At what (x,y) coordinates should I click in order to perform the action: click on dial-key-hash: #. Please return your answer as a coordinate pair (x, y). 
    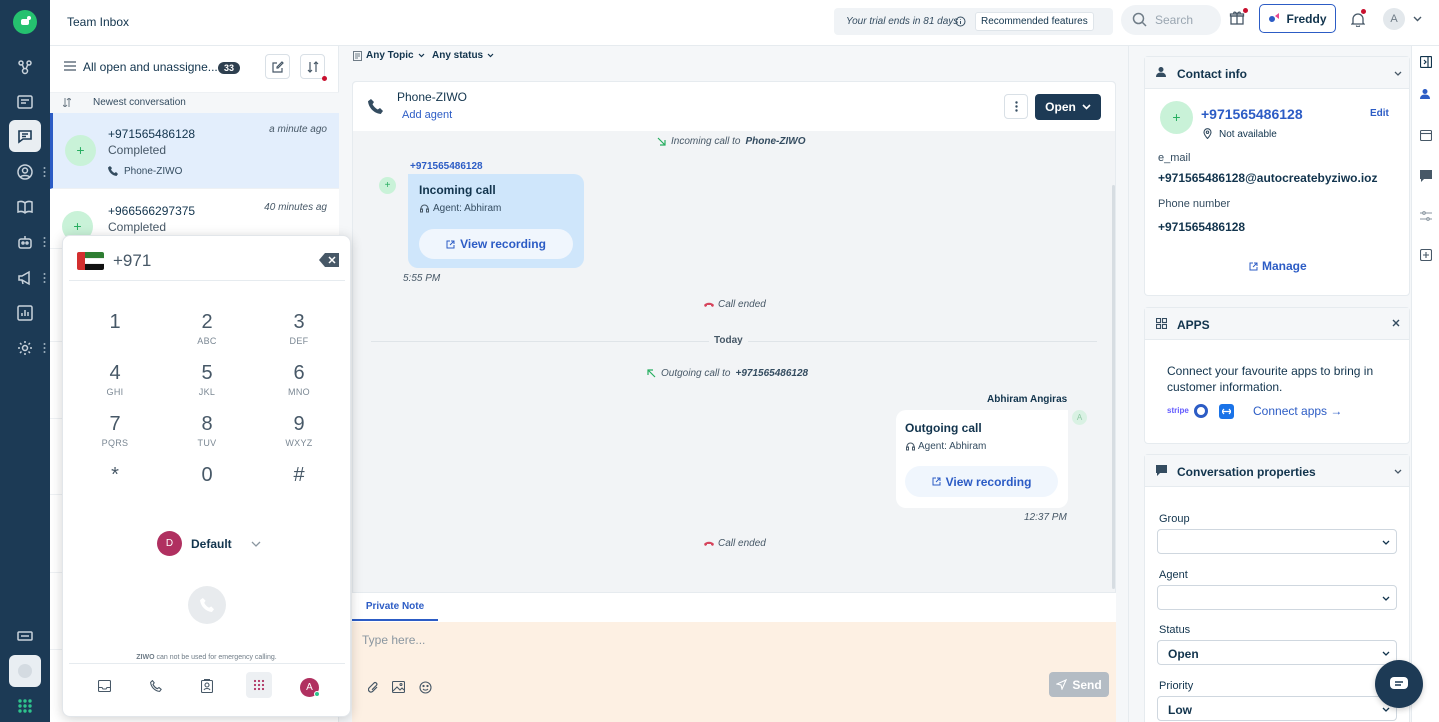
    Looking at the image, I should click on (299, 476).